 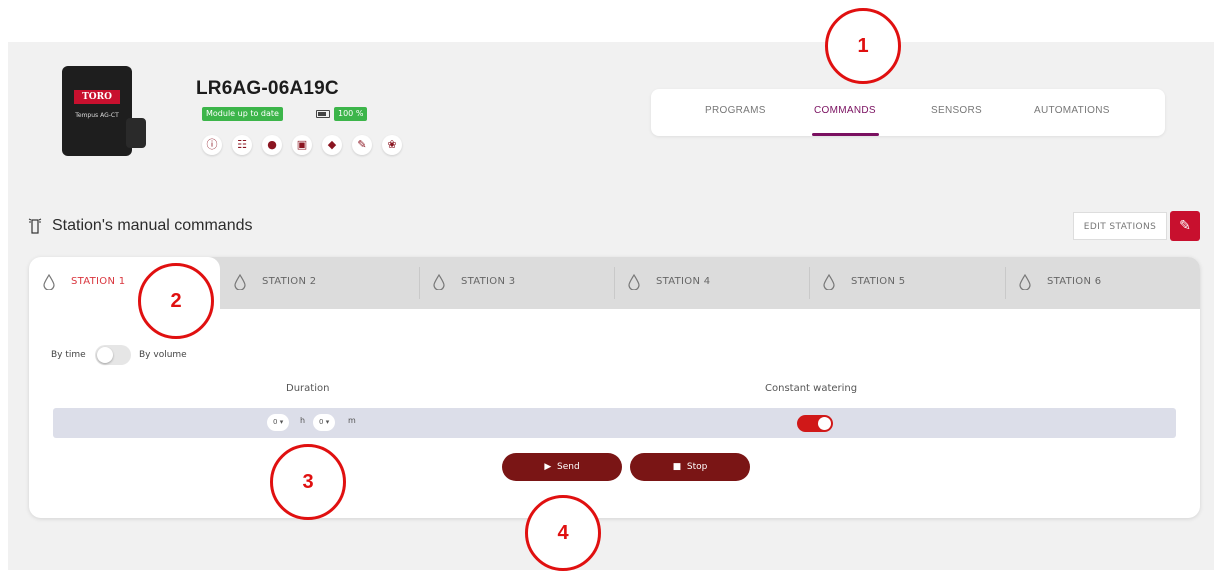 What do you see at coordinates (308, 482) in the screenshot?
I see `annotation-3: 3` at bounding box center [308, 482].